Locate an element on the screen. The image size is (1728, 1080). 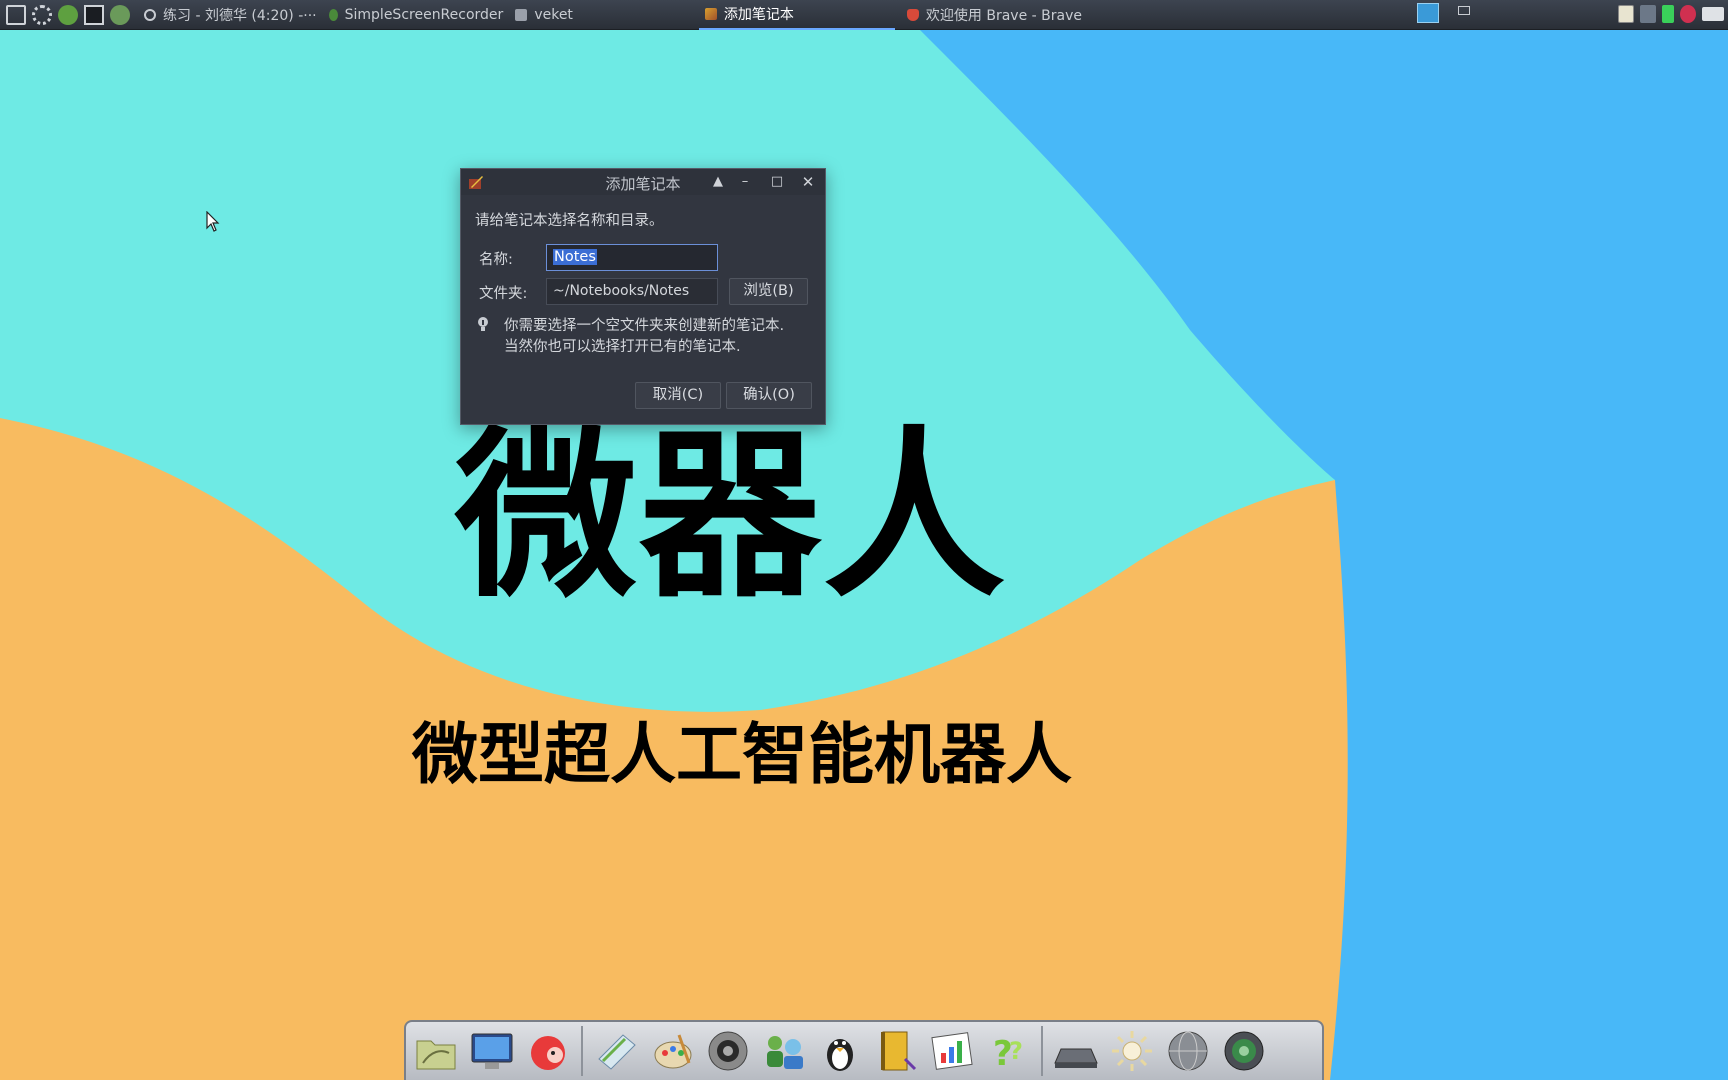
task-add-notebook: 添加笔记本 is located at coordinates (796, 15).